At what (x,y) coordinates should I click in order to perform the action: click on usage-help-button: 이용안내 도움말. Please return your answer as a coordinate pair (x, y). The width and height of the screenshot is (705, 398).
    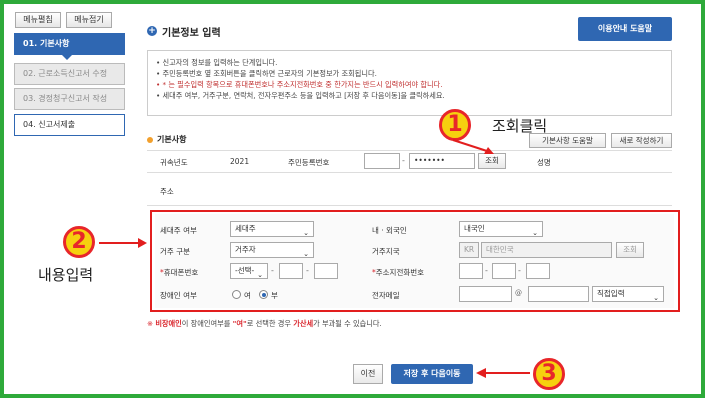
    Looking at the image, I should click on (625, 29).